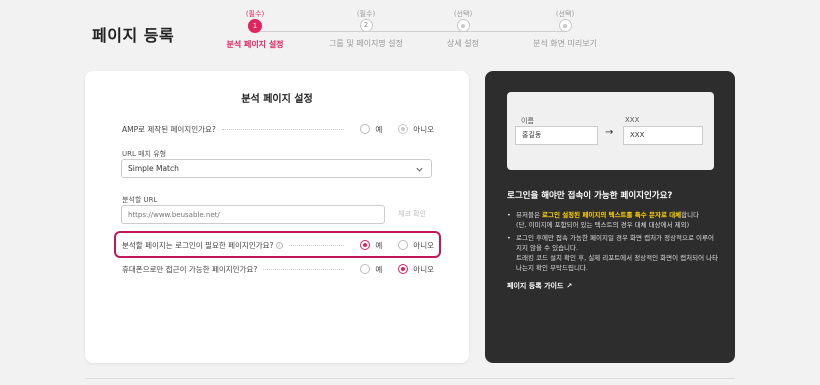 The image size is (820, 385). Describe the element at coordinates (590, 196) in the screenshot. I see `help-heading: 로그인을 해야만 접속이 가능한 페이지인가요?` at that location.